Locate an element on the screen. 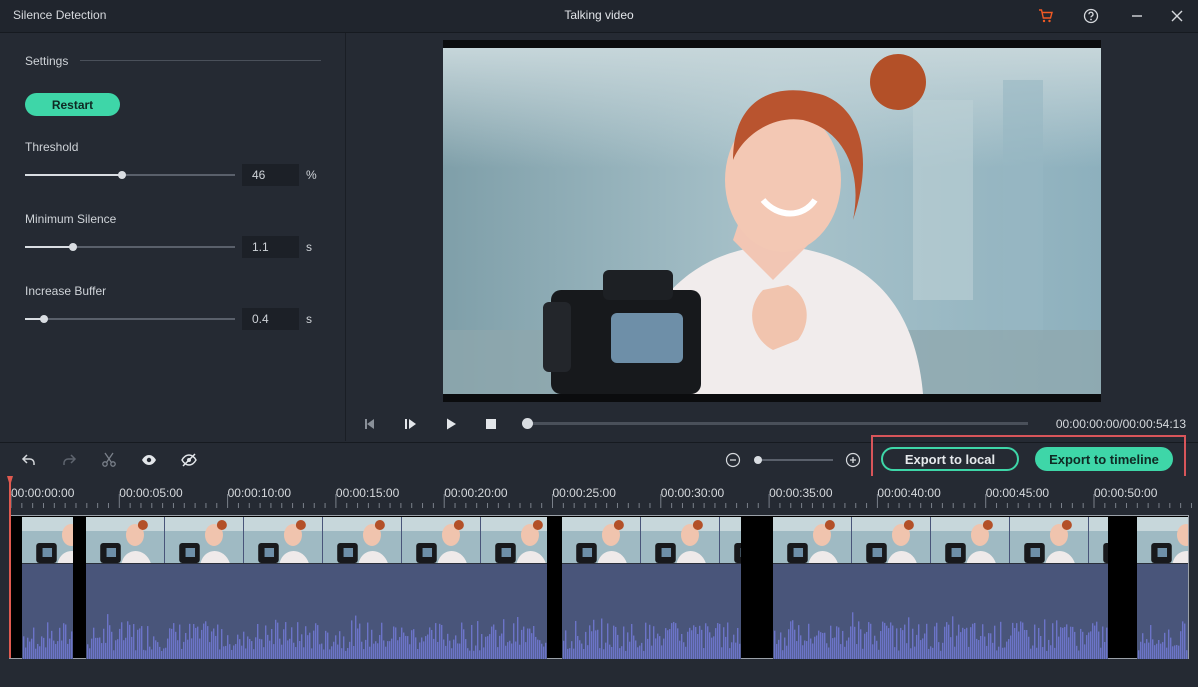 The height and width of the screenshot is (687, 1198). zoom-slider is located at coordinates (793, 460).